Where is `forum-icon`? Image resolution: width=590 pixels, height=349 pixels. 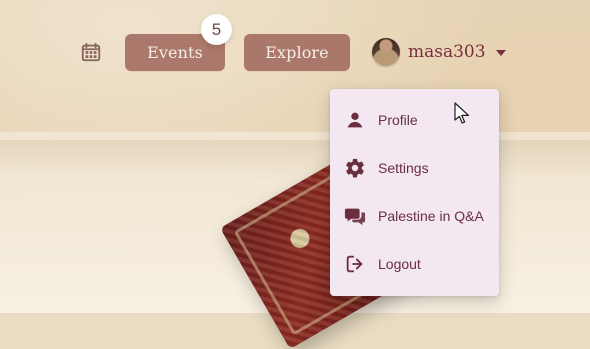 forum-icon is located at coordinates (355, 217).